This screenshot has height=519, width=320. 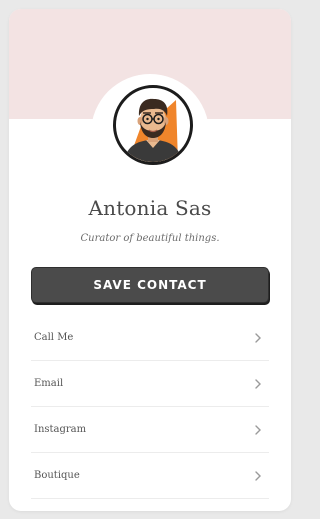 I want to click on link-row-instagram: Instagram, so click(x=150, y=430).